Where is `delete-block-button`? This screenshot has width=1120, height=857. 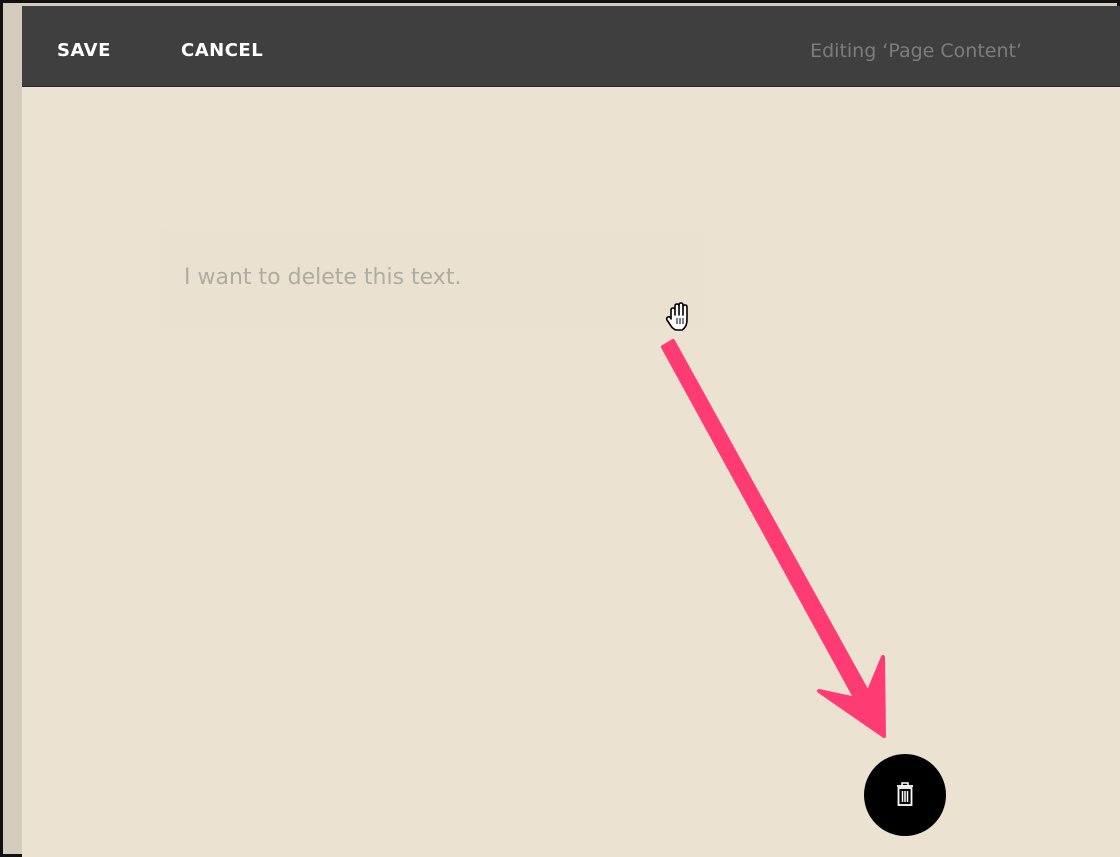
delete-block-button is located at coordinates (905, 795).